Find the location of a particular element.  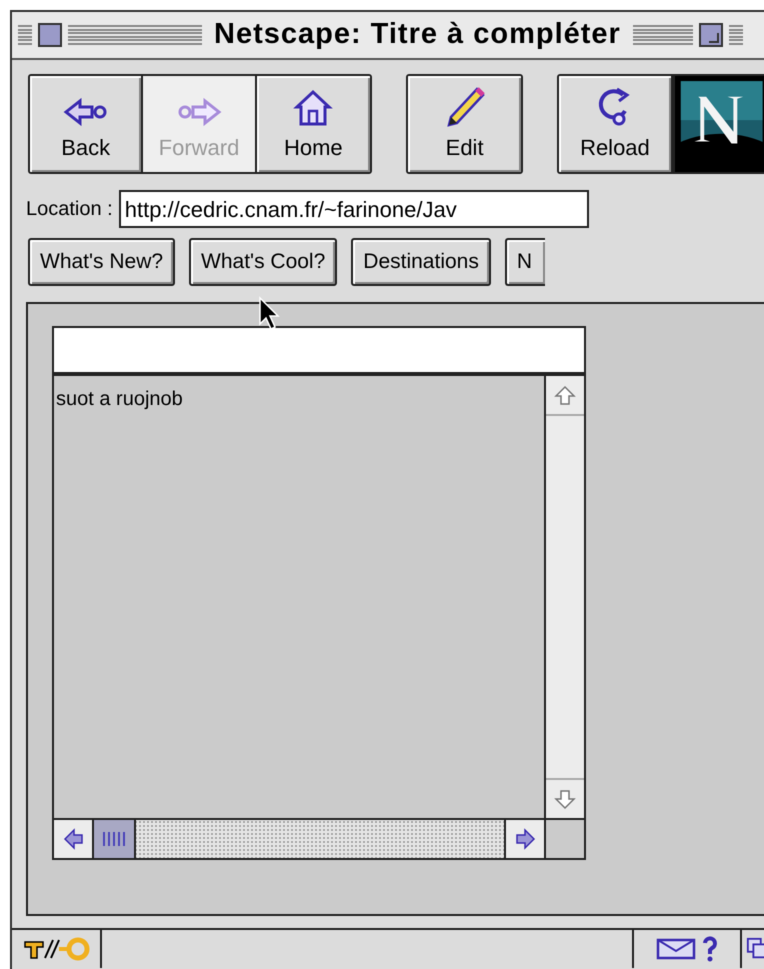

right-arrow-icon is located at coordinates (525, 839).